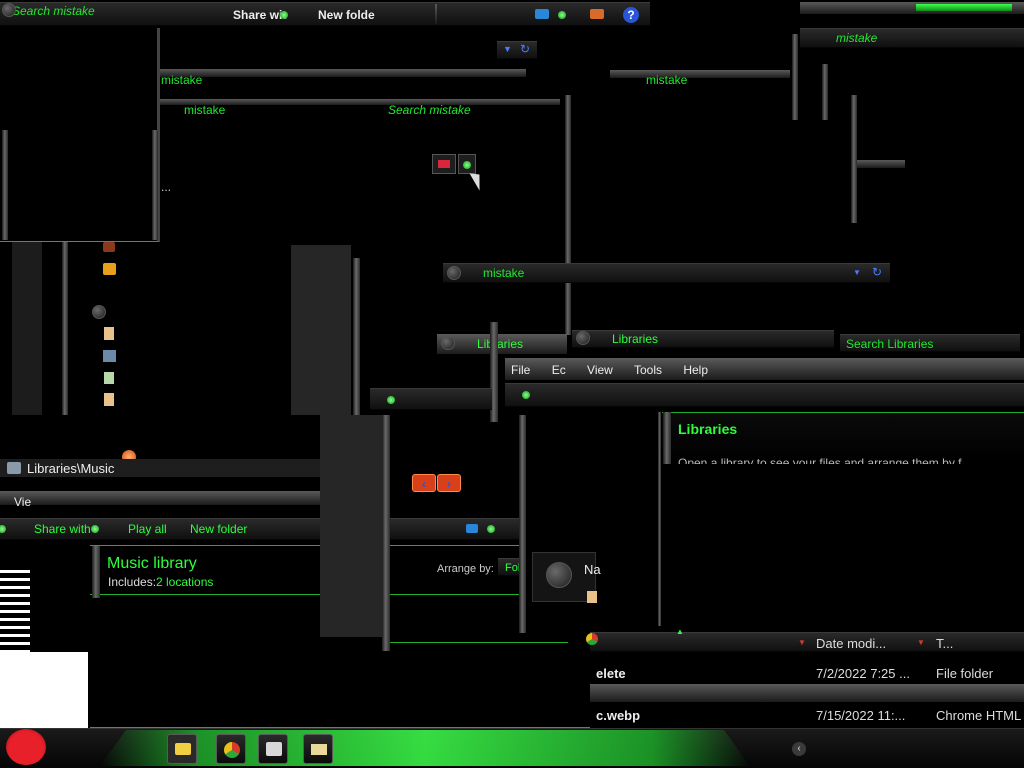 Image resolution: width=1024 pixels, height=768 pixels. I want to click on menu-view: View, so click(600, 370).